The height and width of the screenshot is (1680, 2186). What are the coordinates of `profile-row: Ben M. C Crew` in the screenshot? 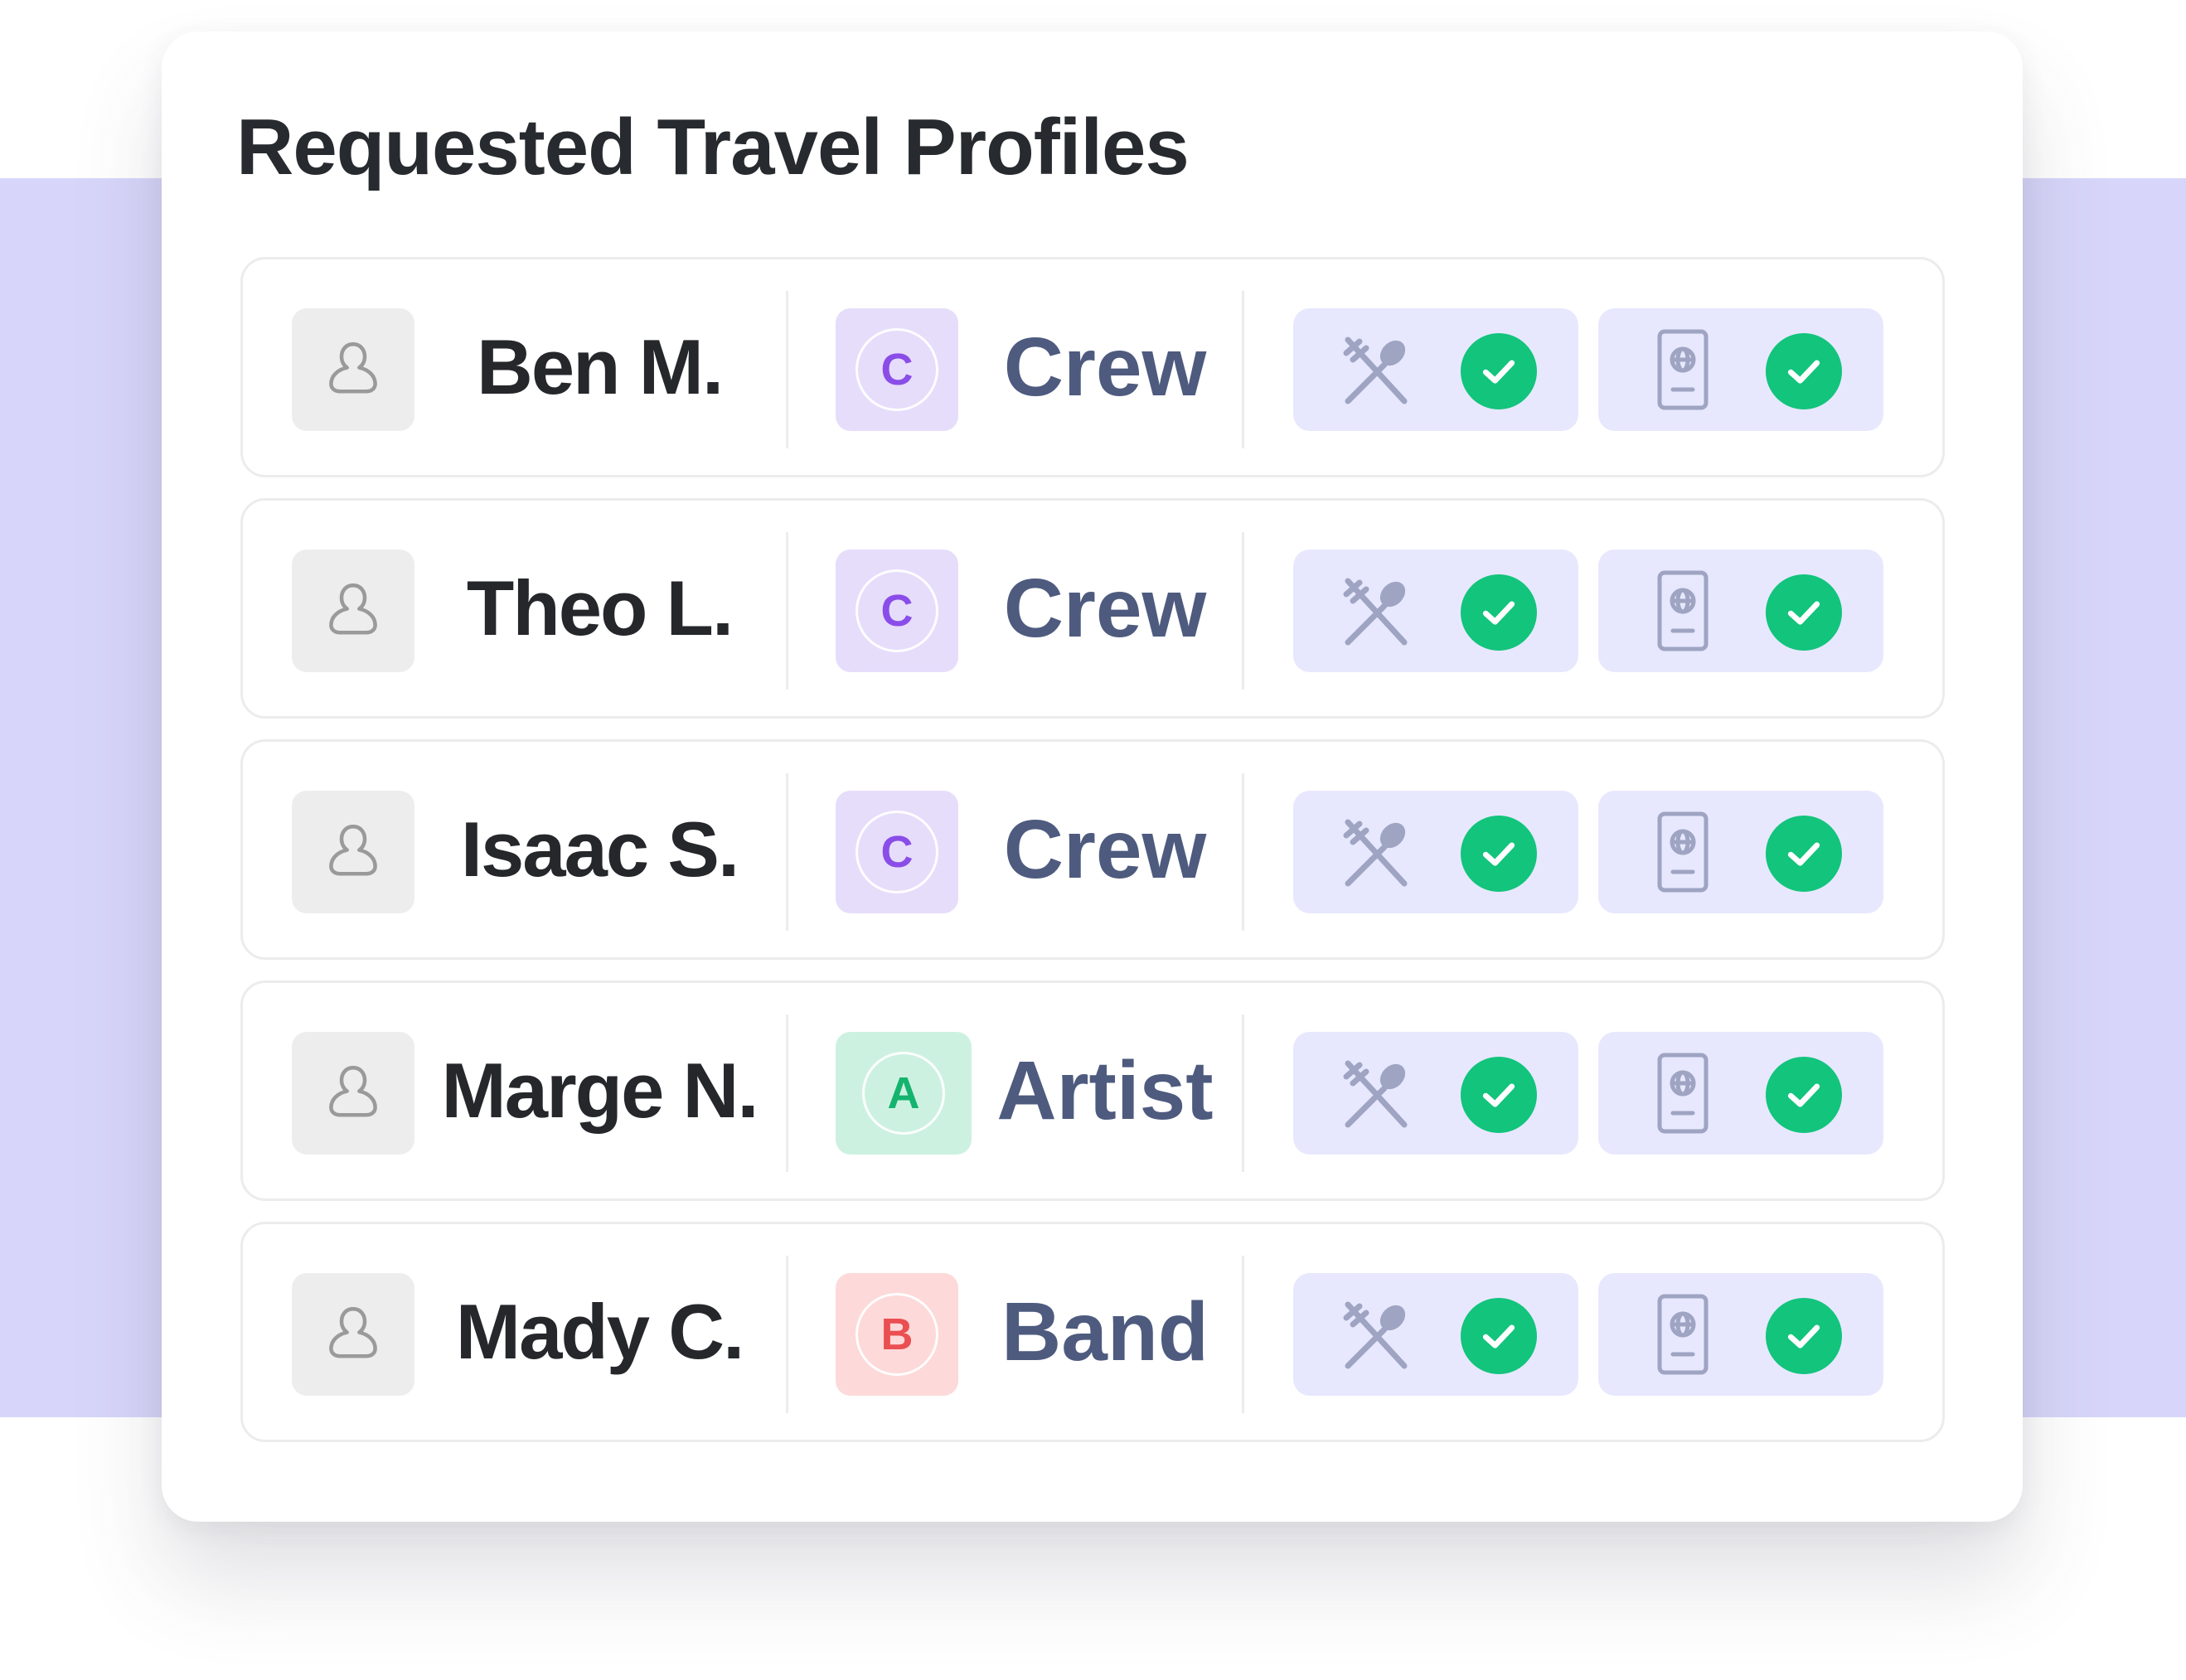 It's located at (1092, 367).